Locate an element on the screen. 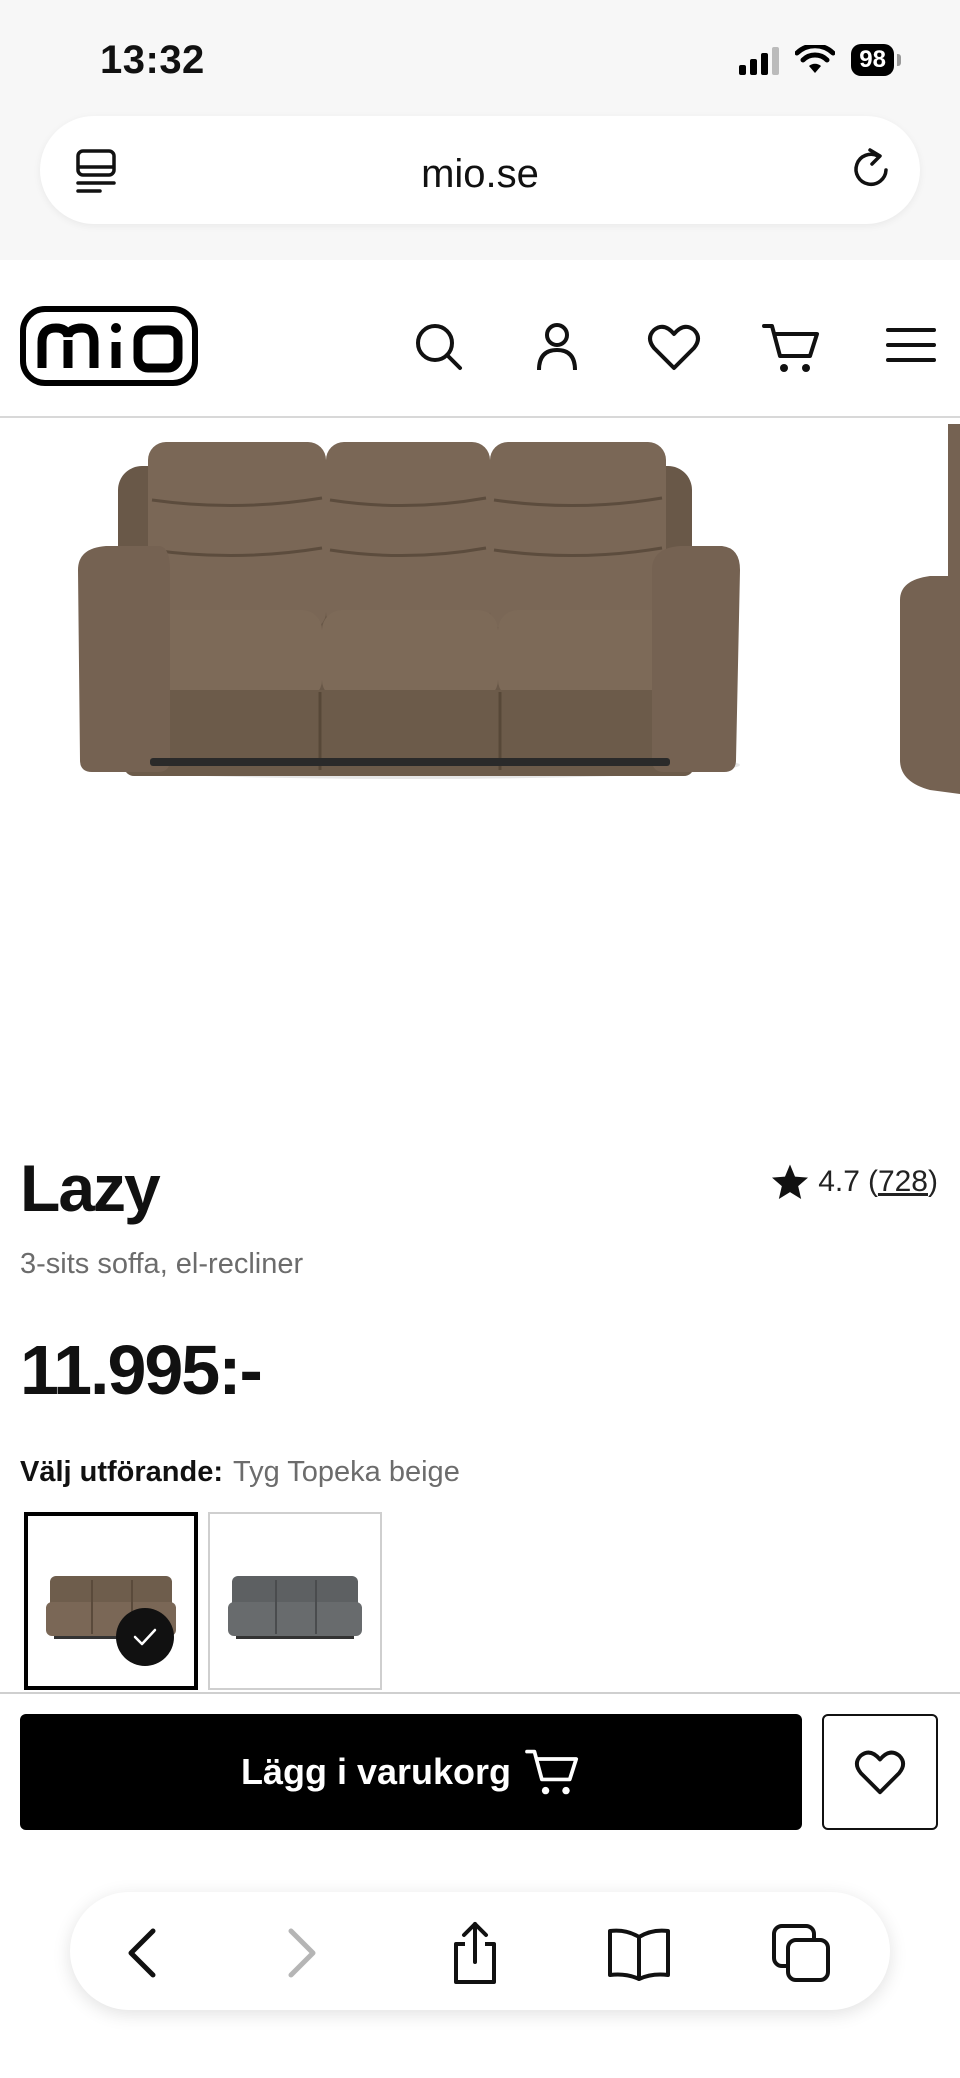 The height and width of the screenshot is (2078, 960). browser-chrome: mio.se is located at coordinates (480, 185).